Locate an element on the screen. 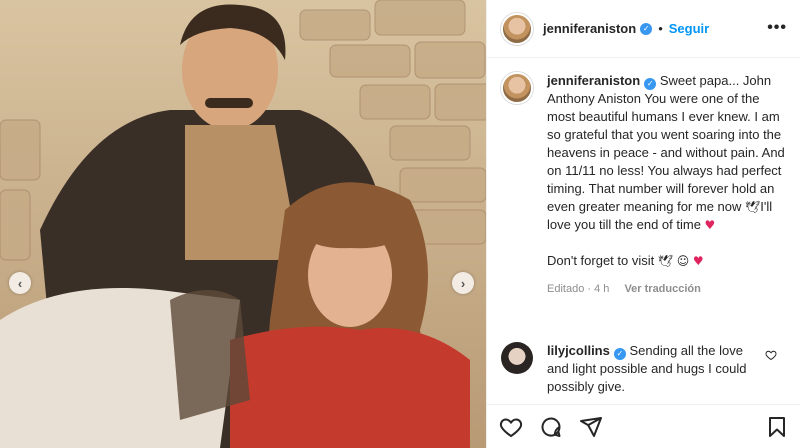 This screenshot has height=448, width=800. caption-visit-text: Don't forget to visit is located at coordinates (601, 260).